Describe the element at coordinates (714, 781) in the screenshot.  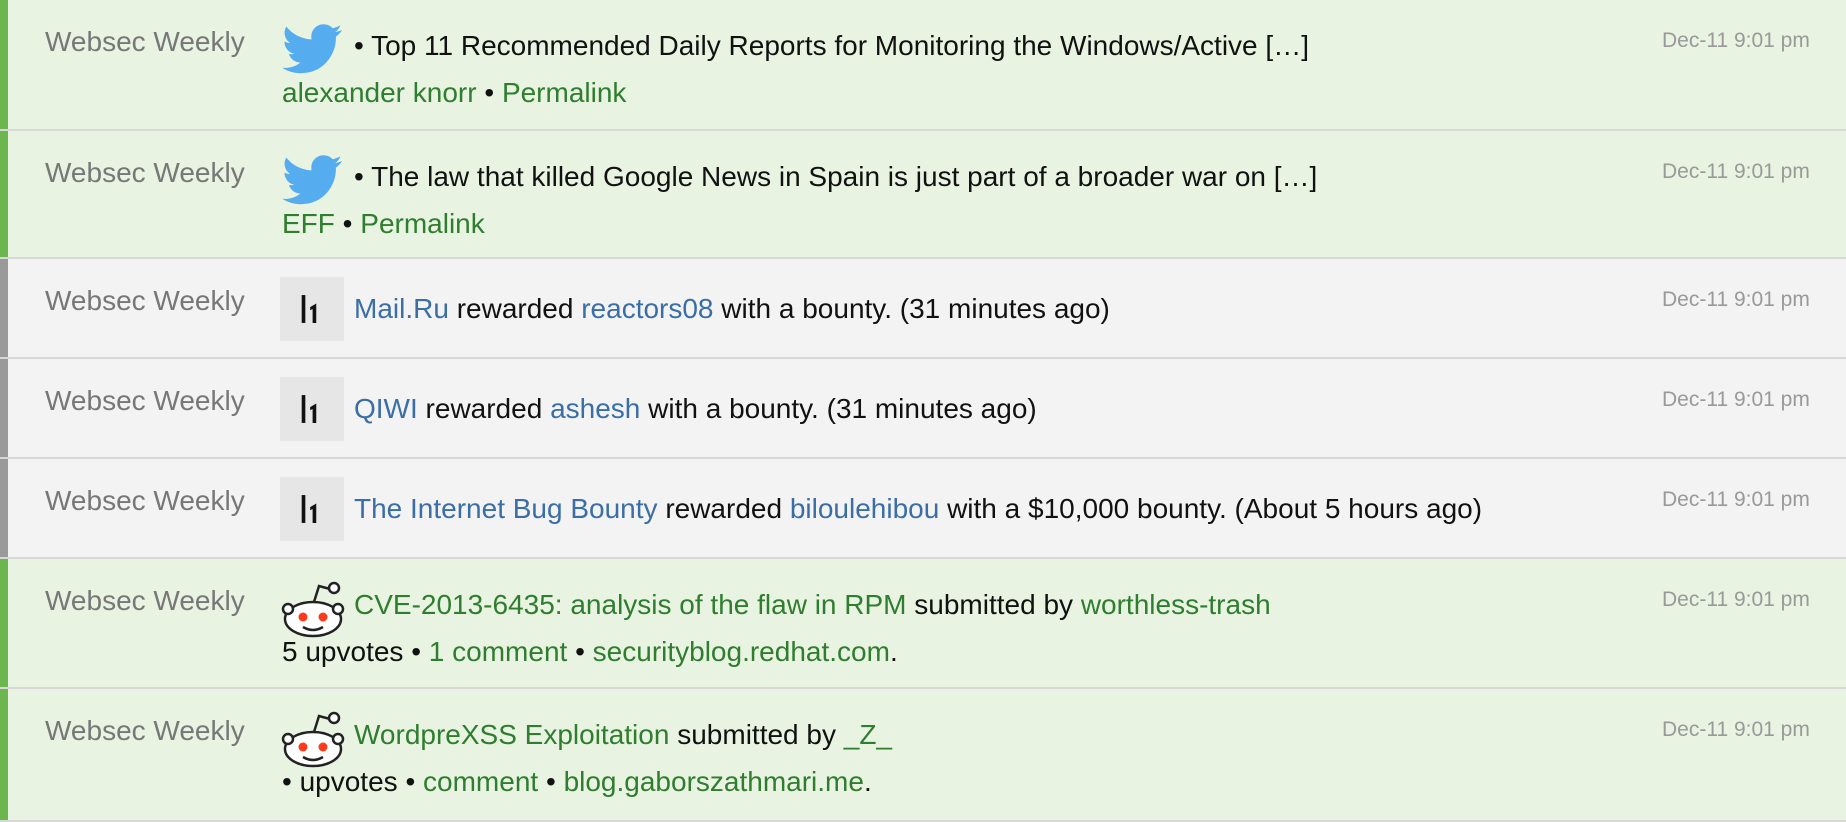
I see `domain-link: blog.gaborszathmari.me` at that location.